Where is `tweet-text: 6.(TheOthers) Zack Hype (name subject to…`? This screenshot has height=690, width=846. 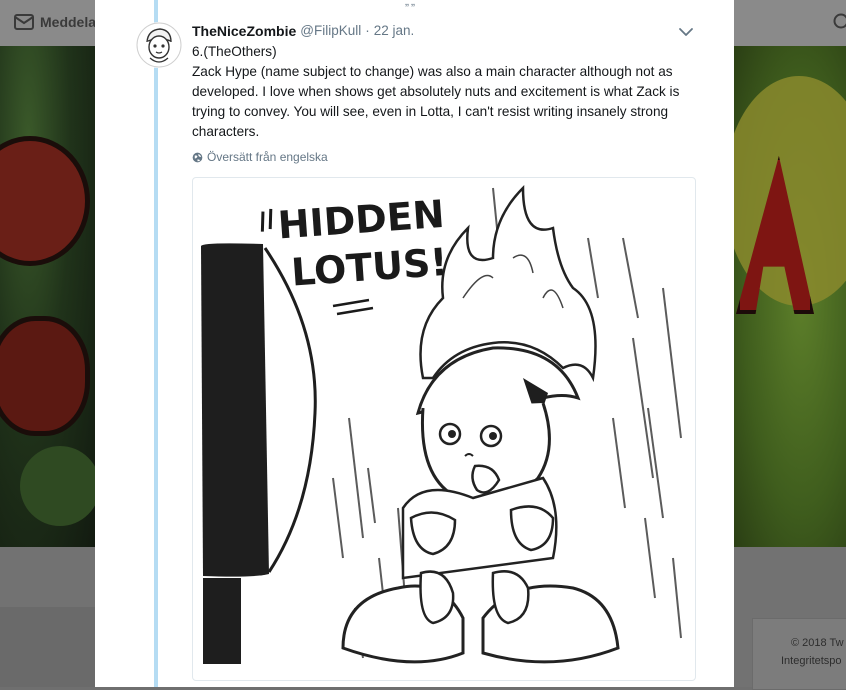
tweet-text: 6.(TheOthers) Zack Hype (name subject to… is located at coordinates (447, 92).